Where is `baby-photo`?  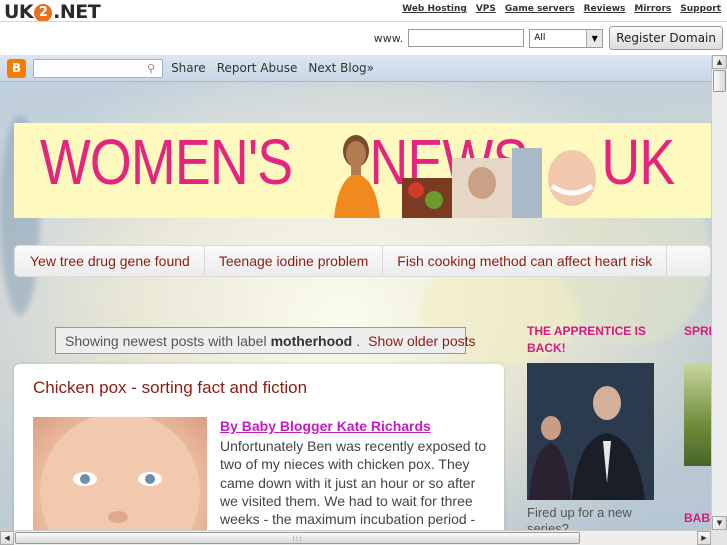
baby-photo is located at coordinates (120, 473).